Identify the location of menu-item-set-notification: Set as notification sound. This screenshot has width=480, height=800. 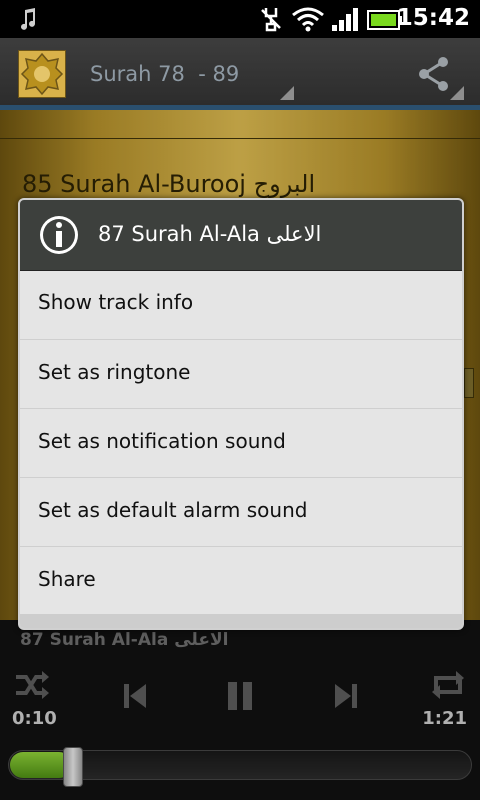
(241, 442).